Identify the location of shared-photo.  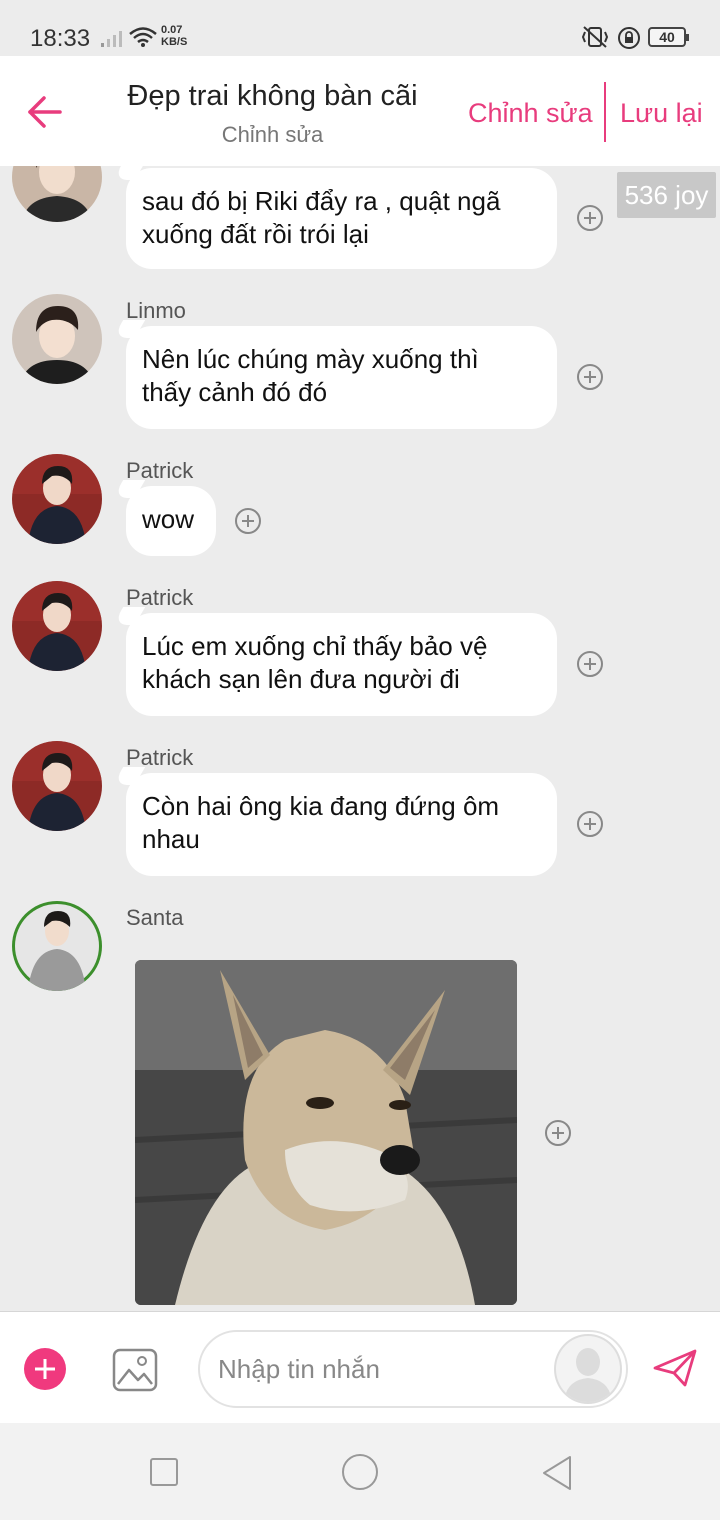
(326, 1132).